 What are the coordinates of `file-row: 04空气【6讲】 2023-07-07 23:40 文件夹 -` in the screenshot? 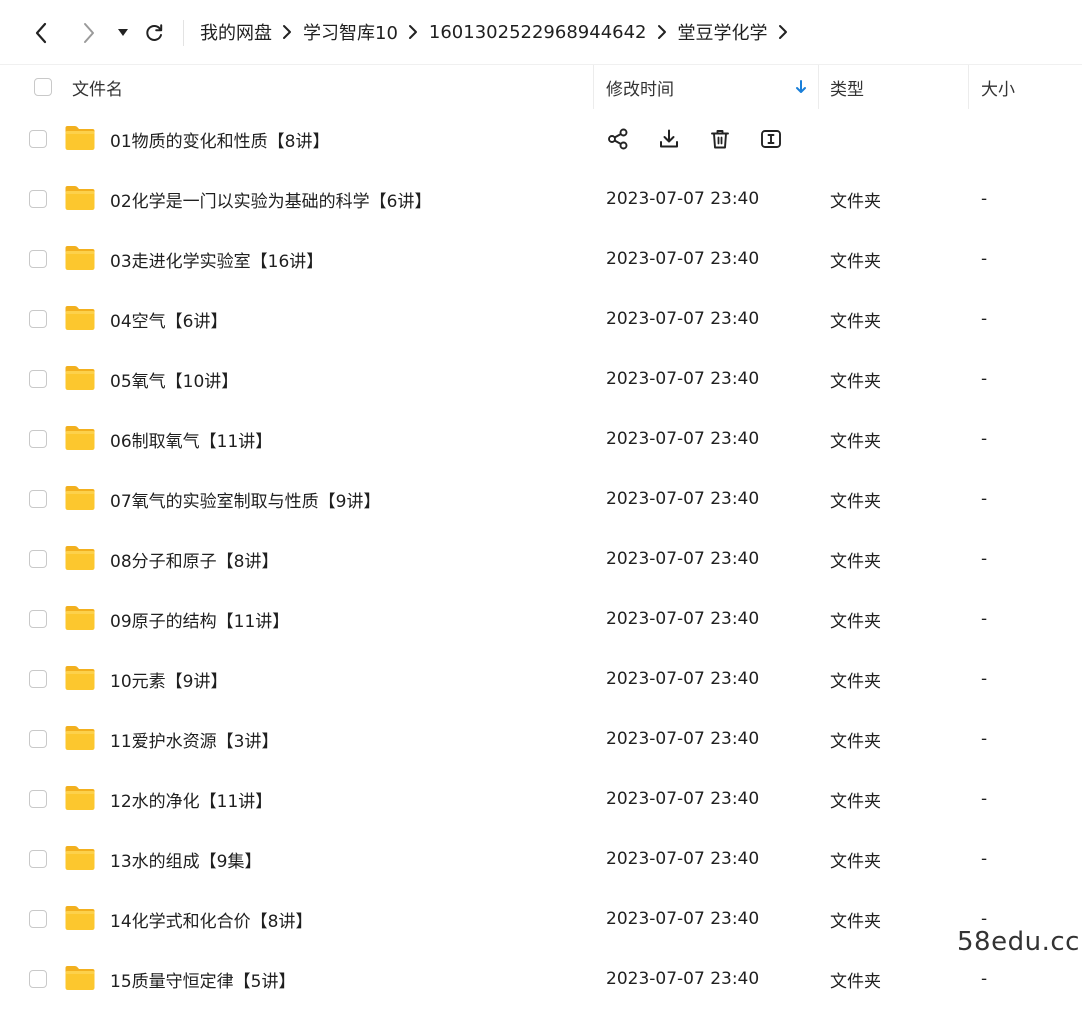 It's located at (541, 319).